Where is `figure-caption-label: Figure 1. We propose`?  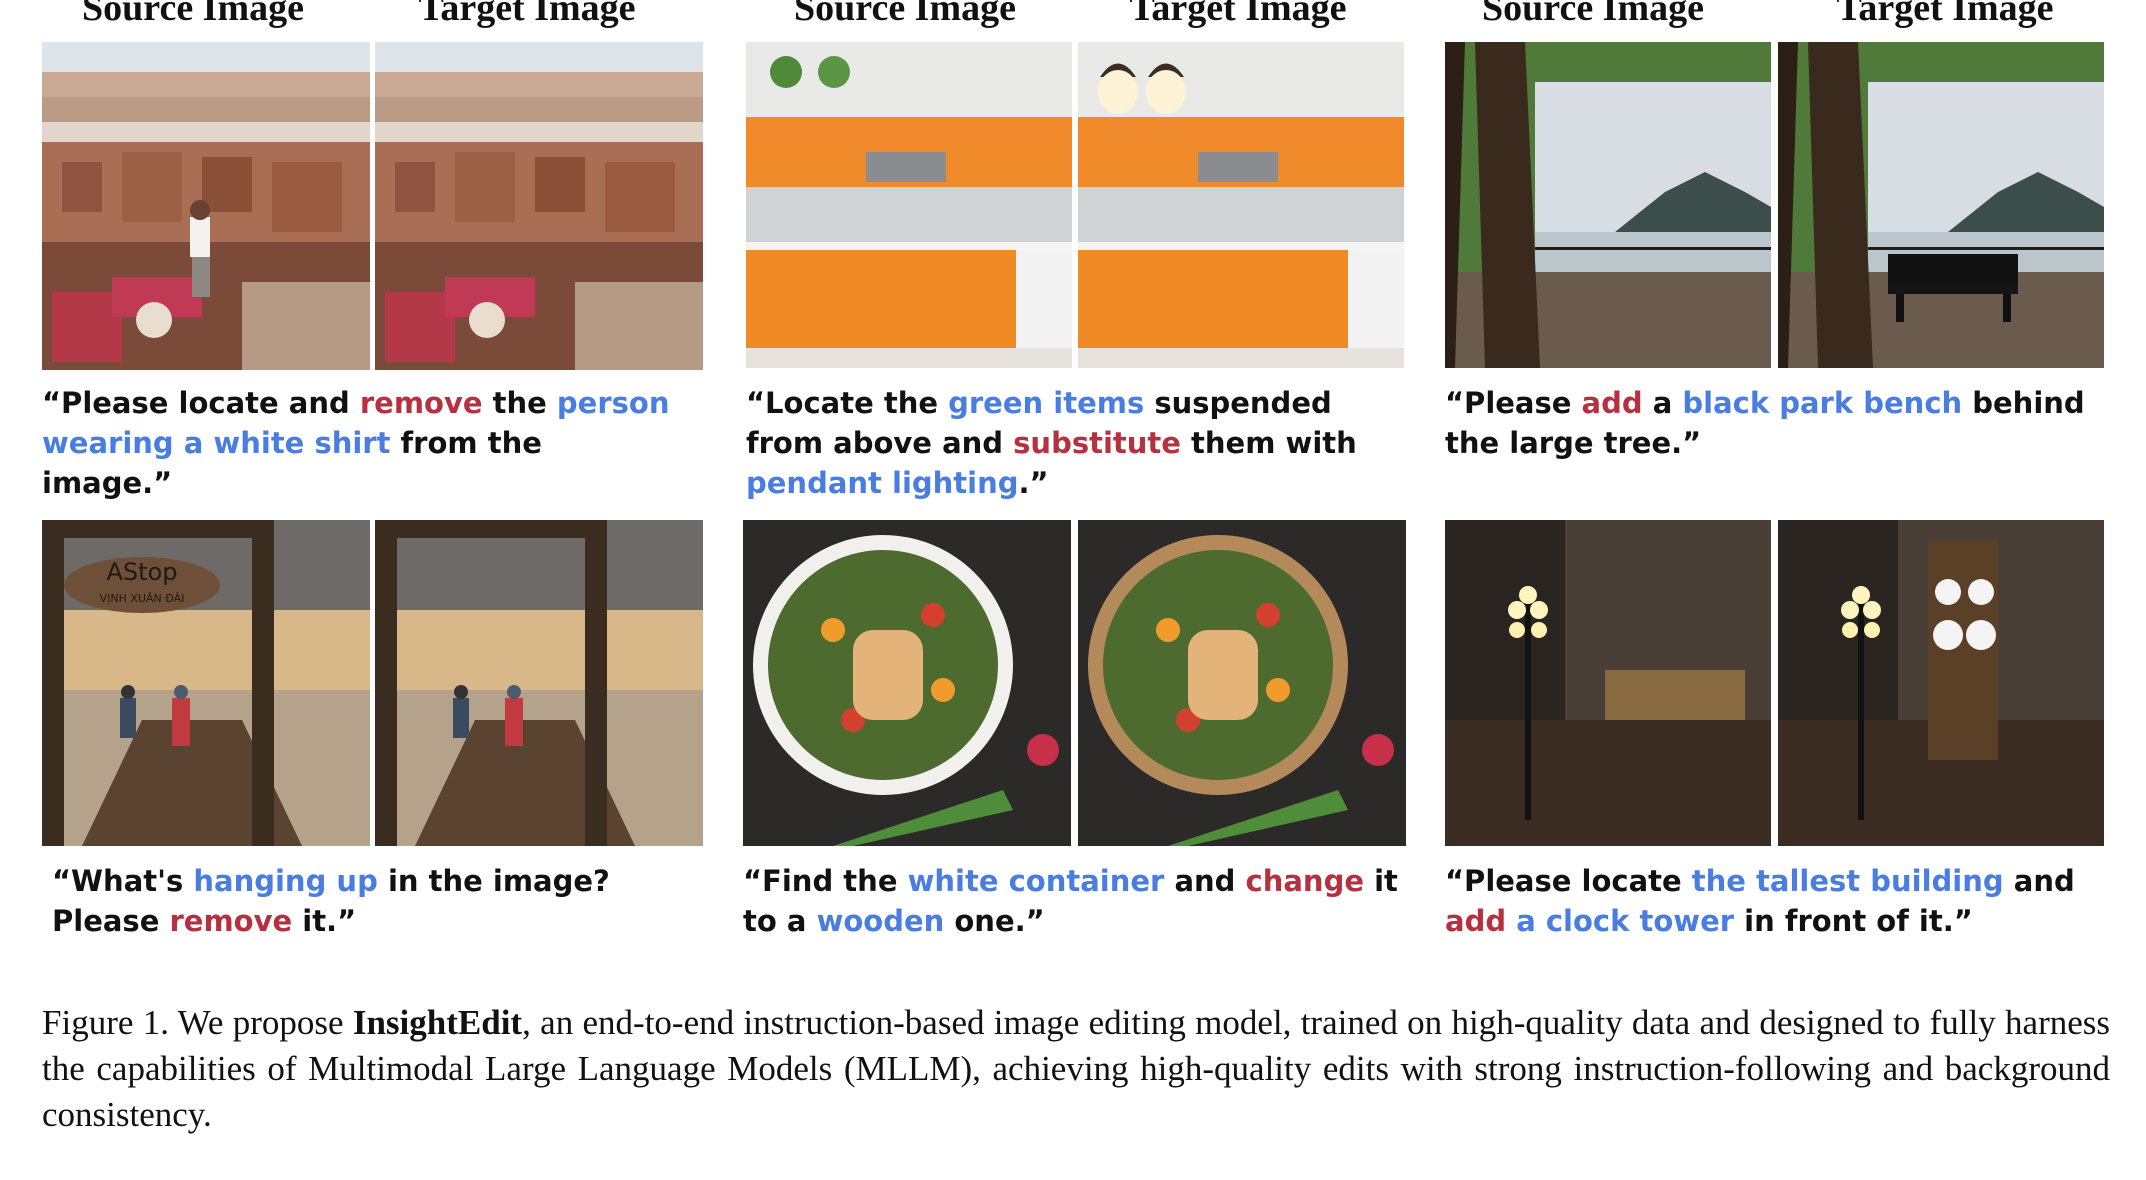 figure-caption-label: Figure 1. We propose is located at coordinates (197, 1022).